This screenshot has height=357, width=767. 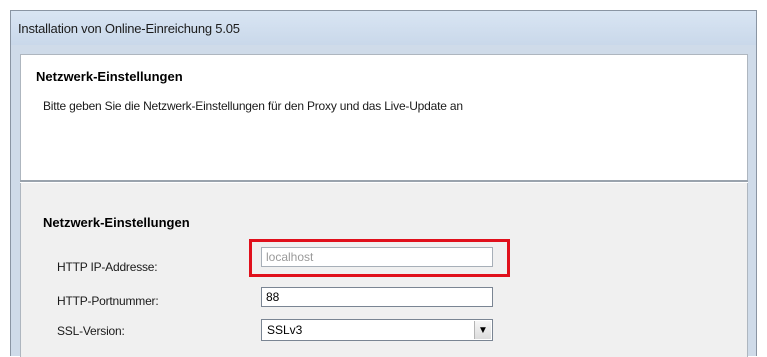 What do you see at coordinates (107, 267) in the screenshot?
I see `ip-address-label: HTTP IP-Addresse:` at bounding box center [107, 267].